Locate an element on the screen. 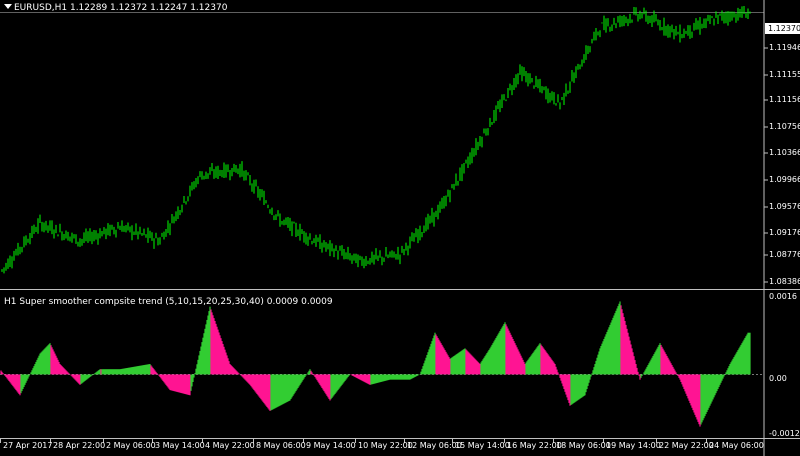 The width and height of the screenshot is (800, 456). price-tick-label: 1.10366 is located at coordinates (784, 152).